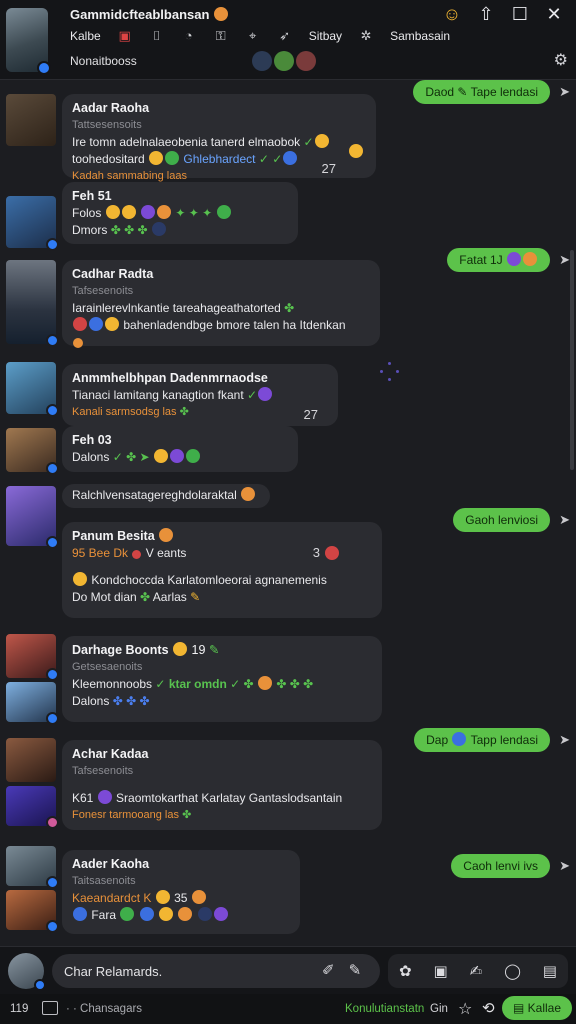 This screenshot has height=1024, width=576. What do you see at coordinates (27, 972) in the screenshot?
I see `user-avatar` at bounding box center [27, 972].